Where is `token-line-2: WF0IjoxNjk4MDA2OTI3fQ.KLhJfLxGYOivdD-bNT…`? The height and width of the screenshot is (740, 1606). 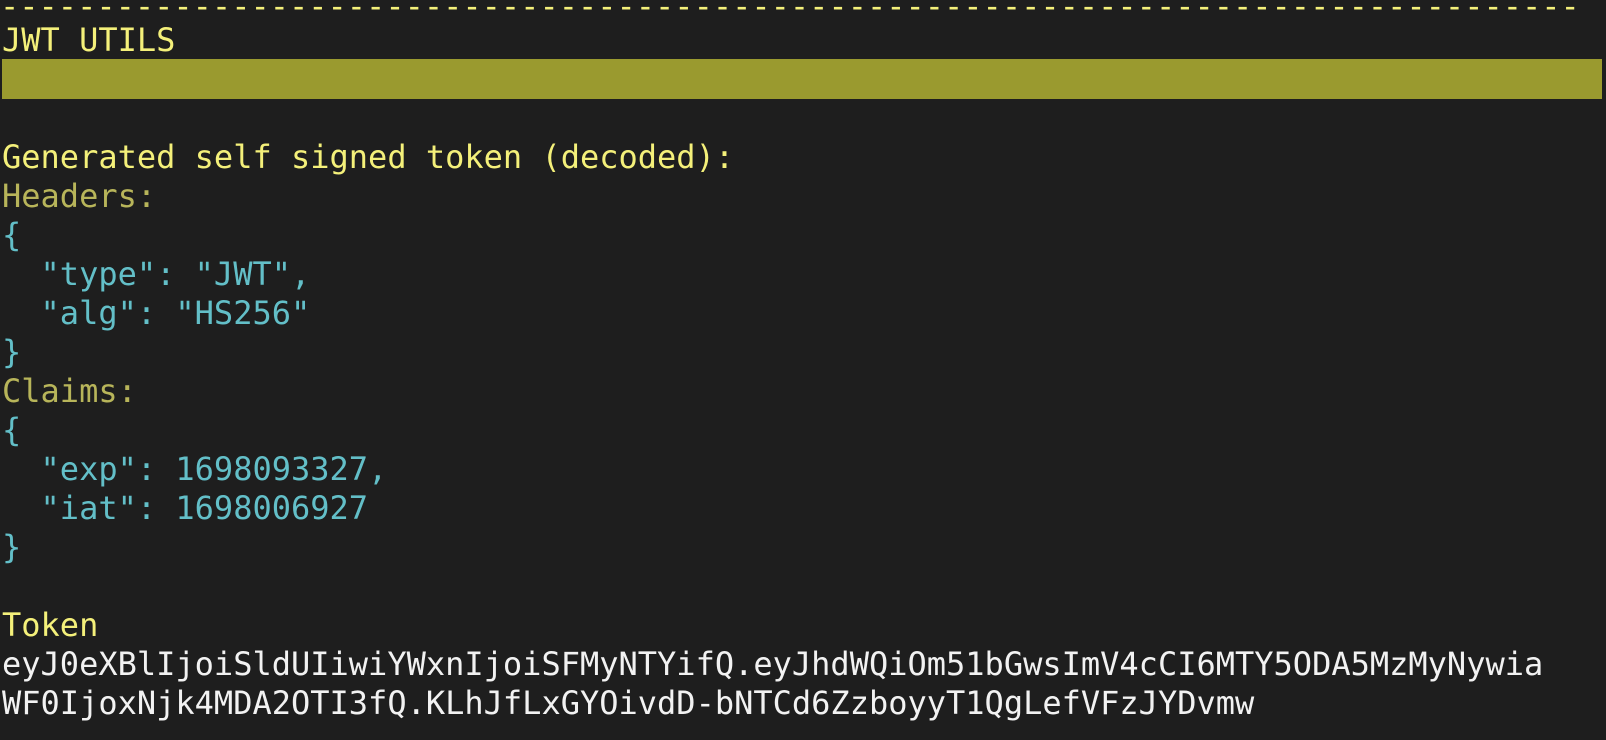
token-line-2: WF0IjoxNjk4MDA2OTI3fQ.KLhJfLxGYOivdD-bNT… is located at coordinates (628, 703).